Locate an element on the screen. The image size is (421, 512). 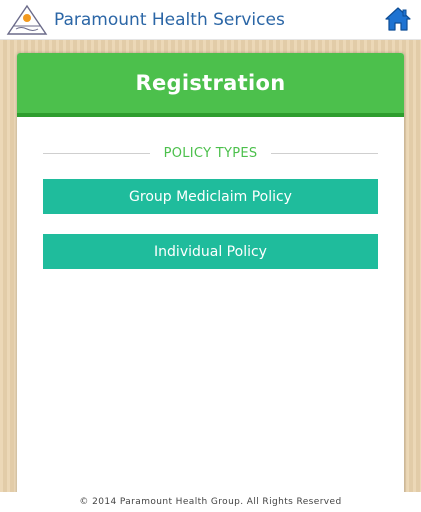
button-label: Individual Policy is located at coordinates (210, 251).